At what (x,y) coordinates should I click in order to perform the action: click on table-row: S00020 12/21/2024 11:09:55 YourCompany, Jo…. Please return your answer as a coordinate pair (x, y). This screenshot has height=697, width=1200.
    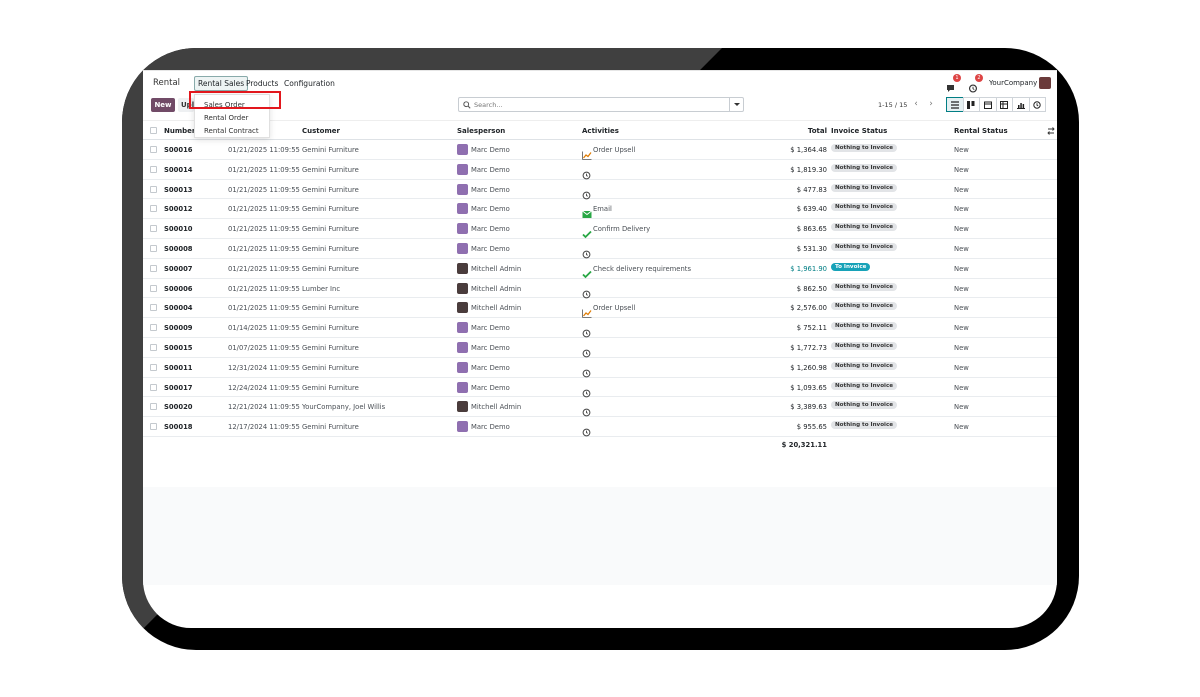
    Looking at the image, I should click on (600, 407).